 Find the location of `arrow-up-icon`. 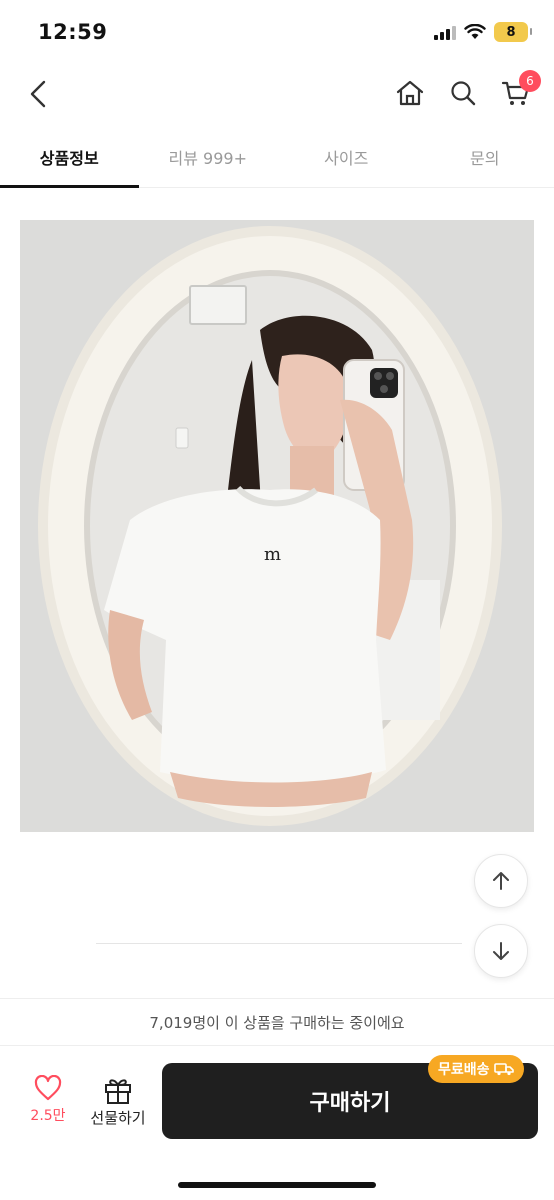

arrow-up-icon is located at coordinates (501, 881).